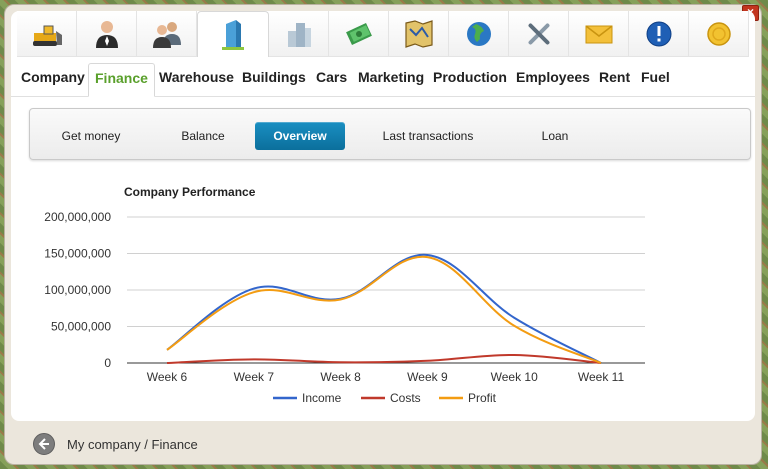 This screenshot has width=768, height=469. Describe the element at coordinates (482, 398) in the screenshot. I see `legend-label-profit: Profit` at that location.